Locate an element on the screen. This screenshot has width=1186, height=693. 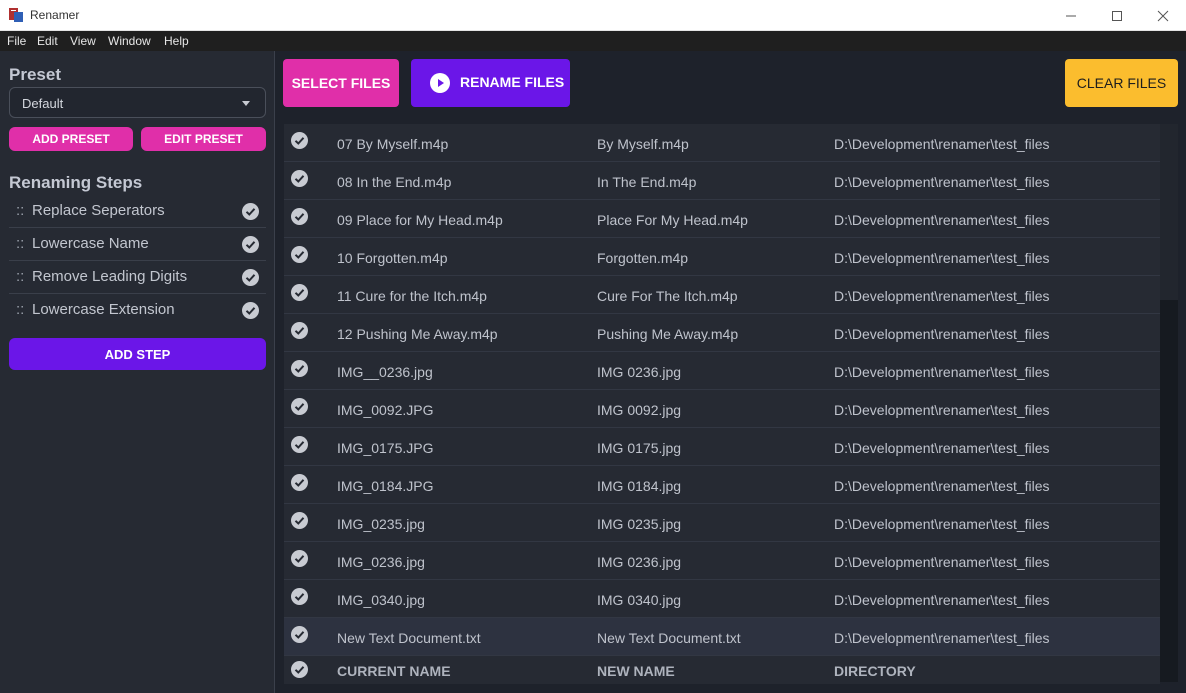
menu-window: Window is located at coordinates (129, 41).